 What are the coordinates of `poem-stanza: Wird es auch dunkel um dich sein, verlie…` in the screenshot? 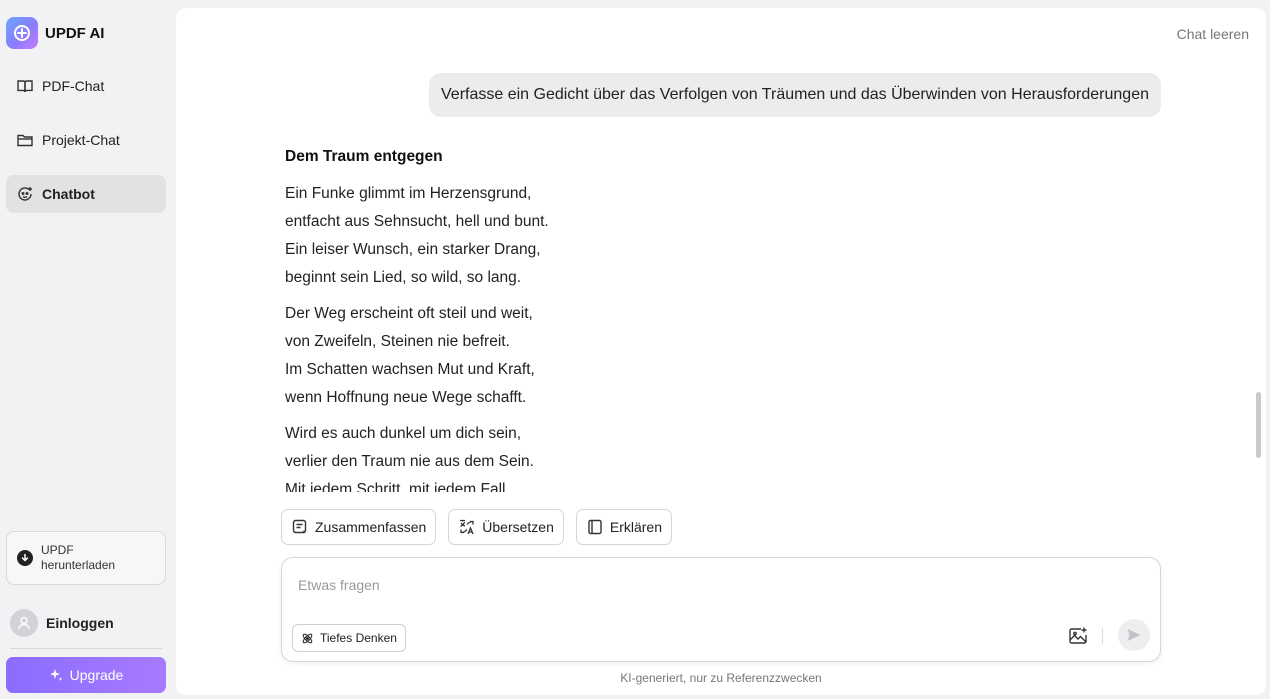 It's located at (635, 456).